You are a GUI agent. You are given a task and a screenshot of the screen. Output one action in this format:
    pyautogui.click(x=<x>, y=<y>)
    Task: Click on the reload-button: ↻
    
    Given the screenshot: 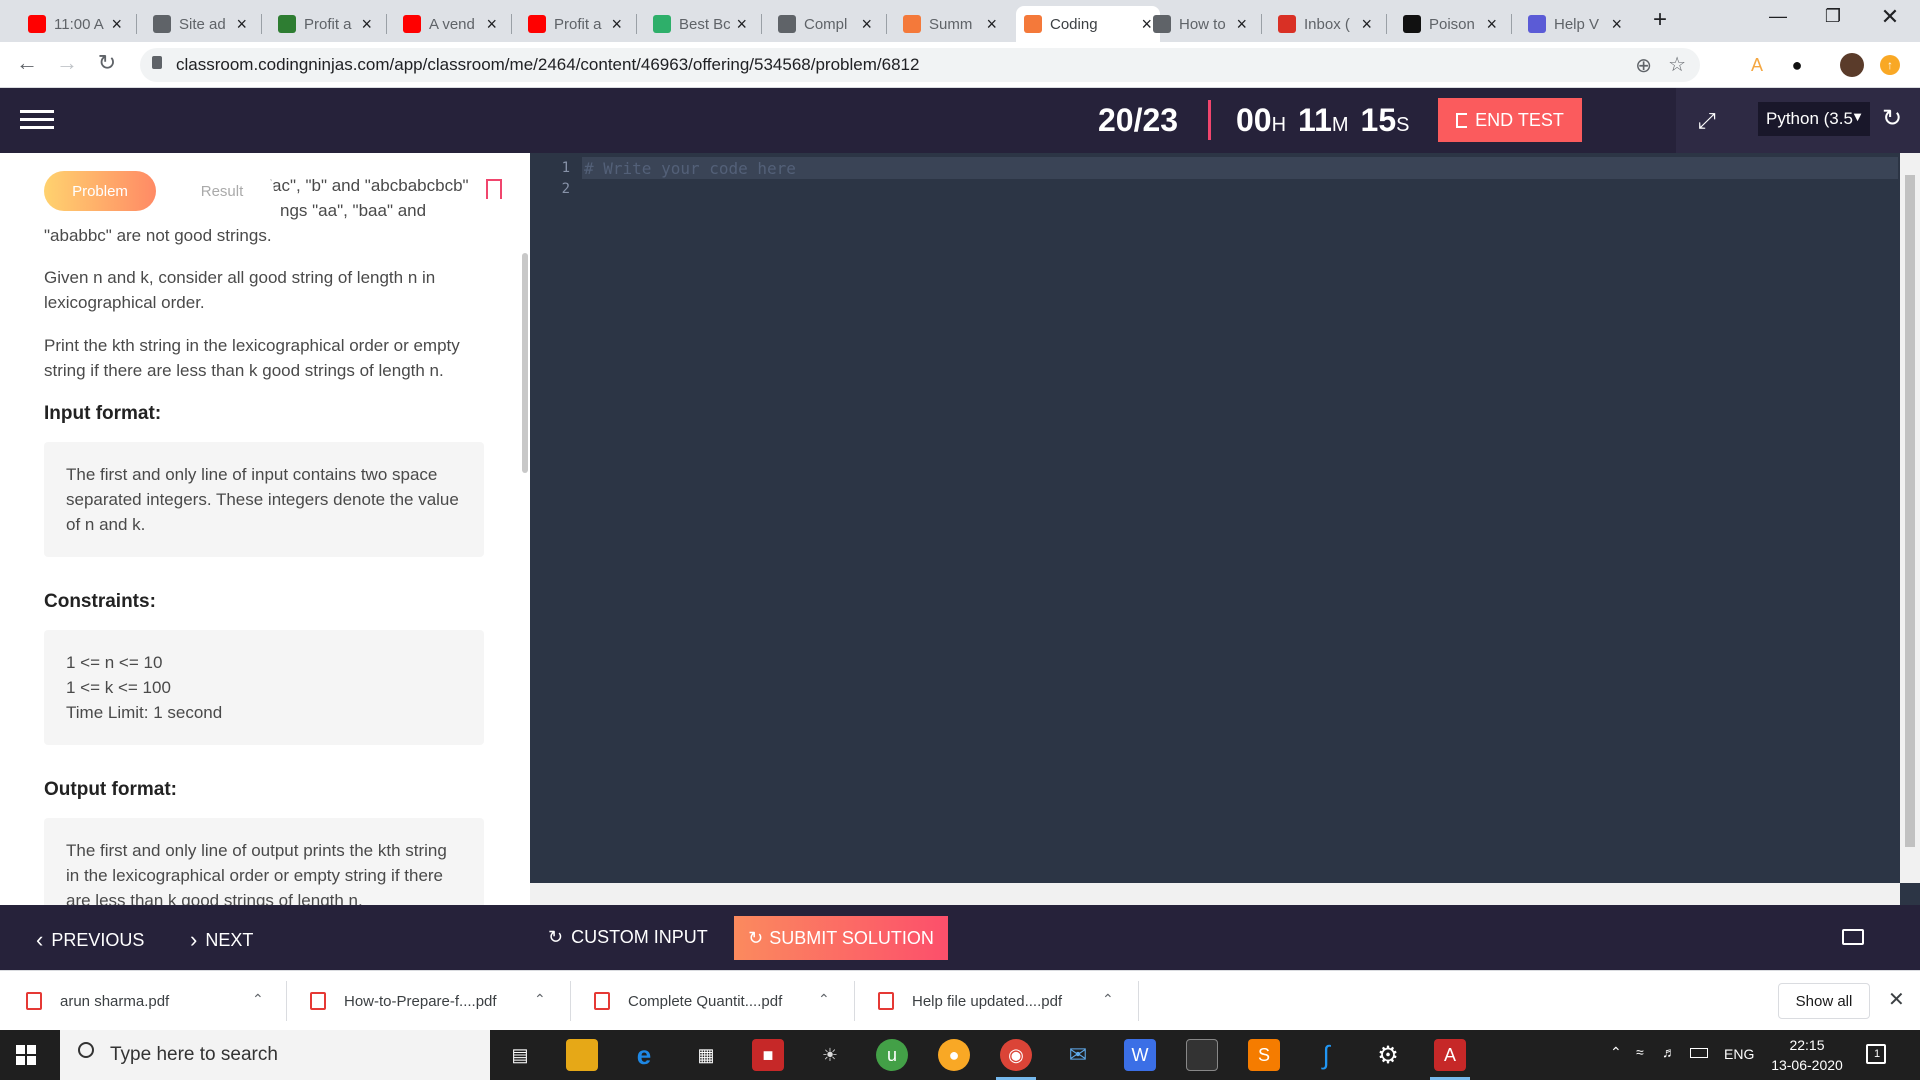 What is the action you would take?
    pyautogui.click(x=107, y=63)
    